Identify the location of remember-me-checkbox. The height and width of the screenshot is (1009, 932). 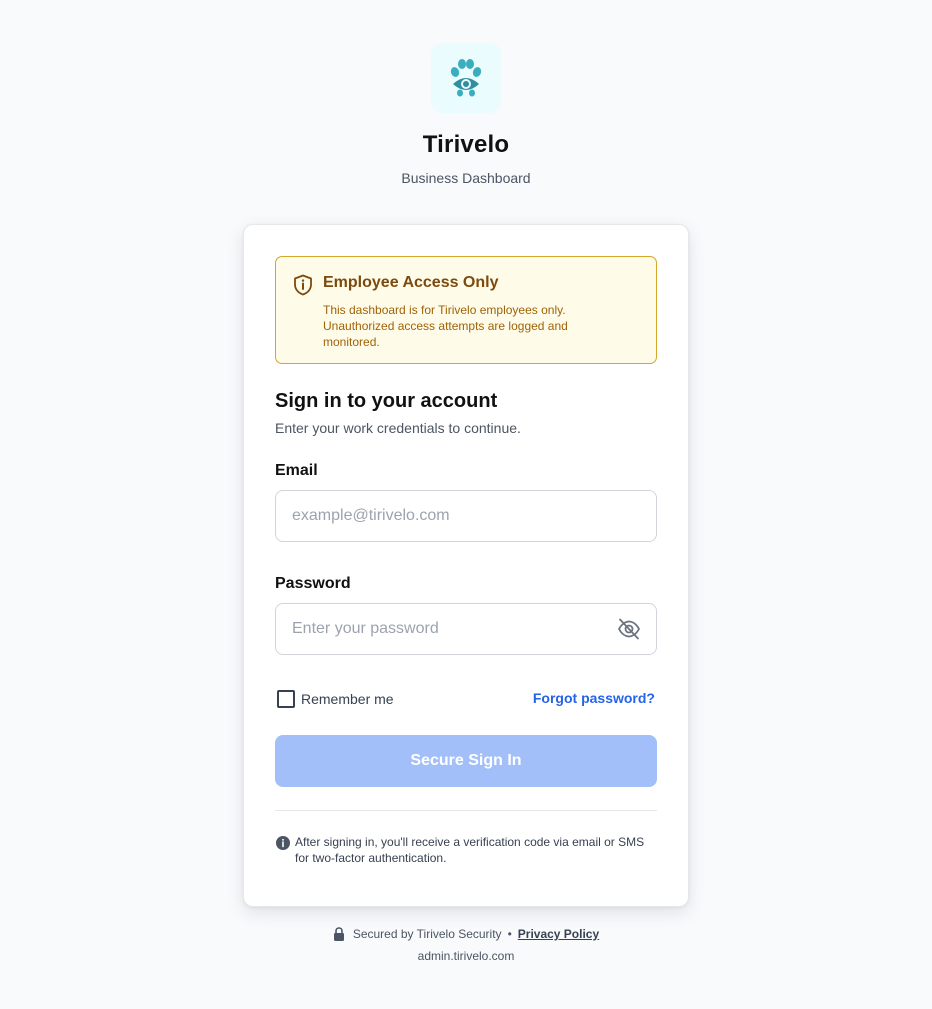
(286, 699).